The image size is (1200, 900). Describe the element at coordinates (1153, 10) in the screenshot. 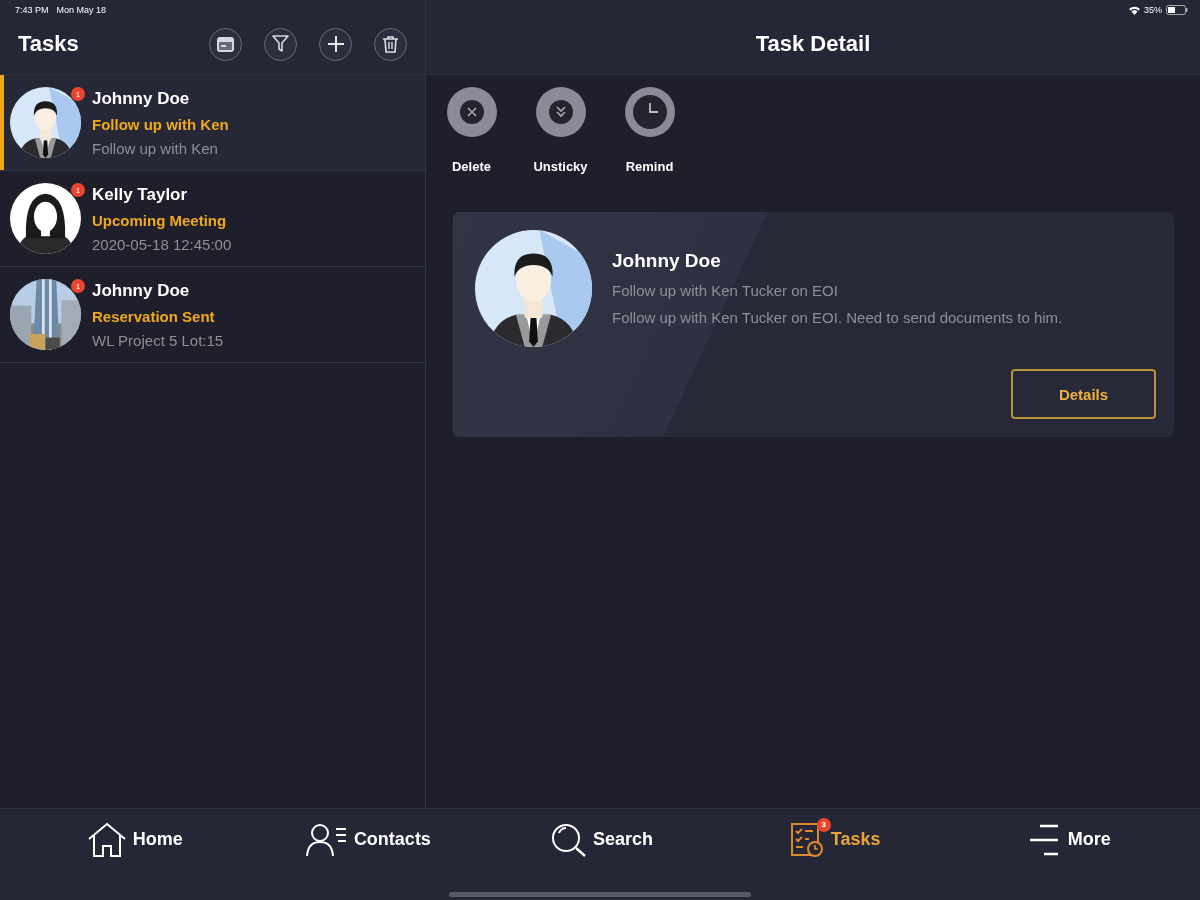

I see `battery-percent: 35%` at that location.